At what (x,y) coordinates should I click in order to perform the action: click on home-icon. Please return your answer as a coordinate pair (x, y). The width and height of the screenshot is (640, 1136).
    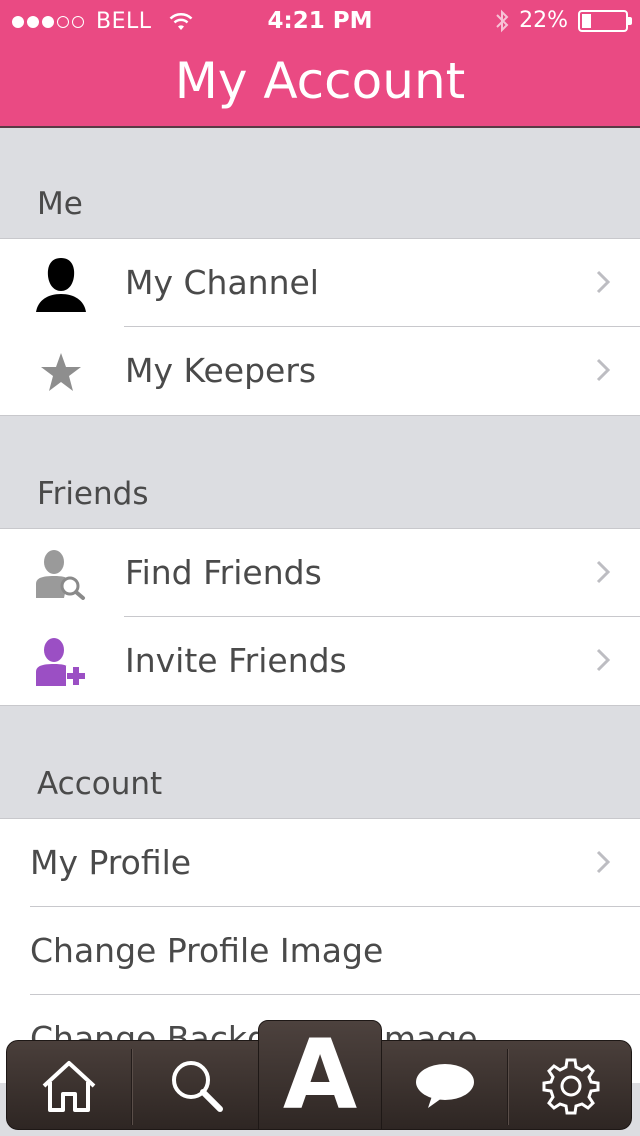
    Looking at the image, I should click on (69, 1086).